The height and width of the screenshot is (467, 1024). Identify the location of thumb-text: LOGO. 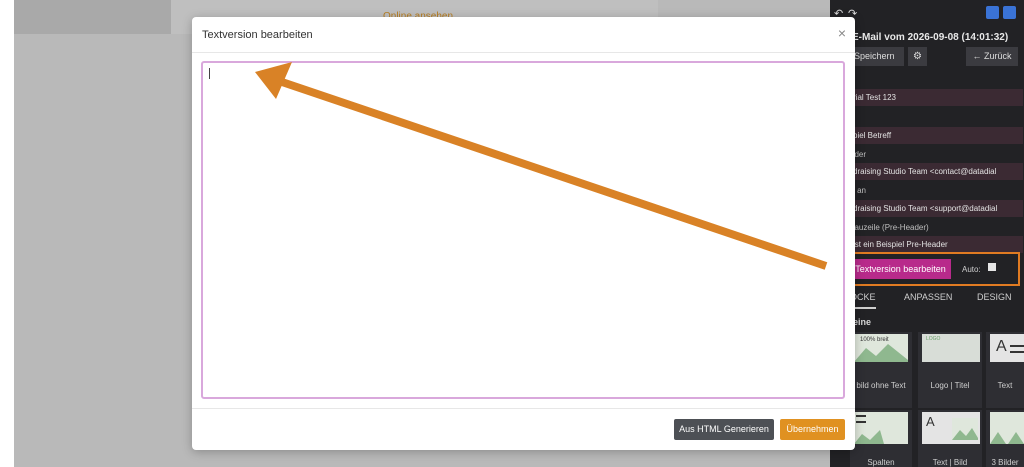
(933, 339).